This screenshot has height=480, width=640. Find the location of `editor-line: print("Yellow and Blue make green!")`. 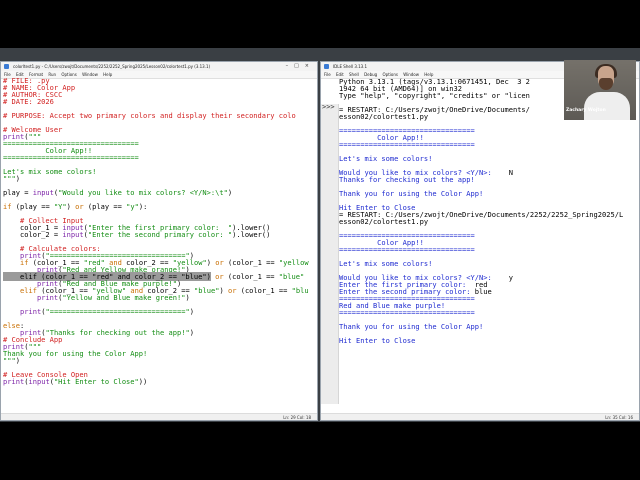

editor-line: print("Yellow and Blue make green!") is located at coordinates (156, 297).